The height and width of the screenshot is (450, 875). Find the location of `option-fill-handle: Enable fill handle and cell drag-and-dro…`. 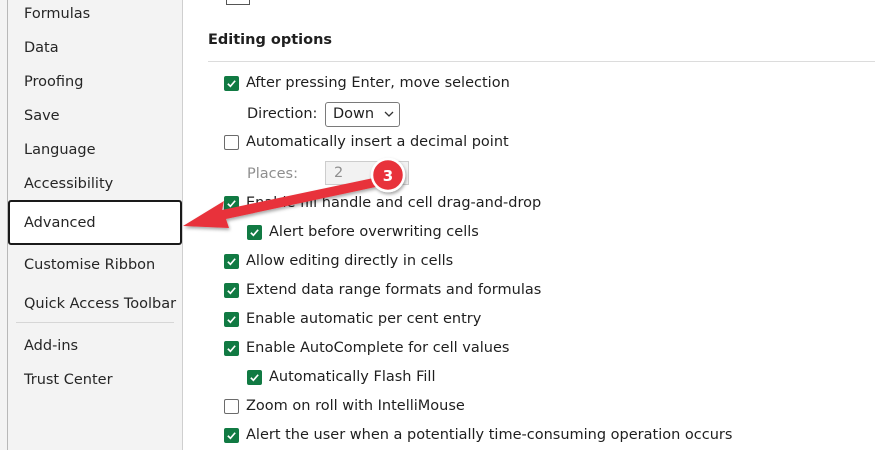

option-fill-handle: Enable fill handle and cell drag-and-dro… is located at coordinates (382, 203).